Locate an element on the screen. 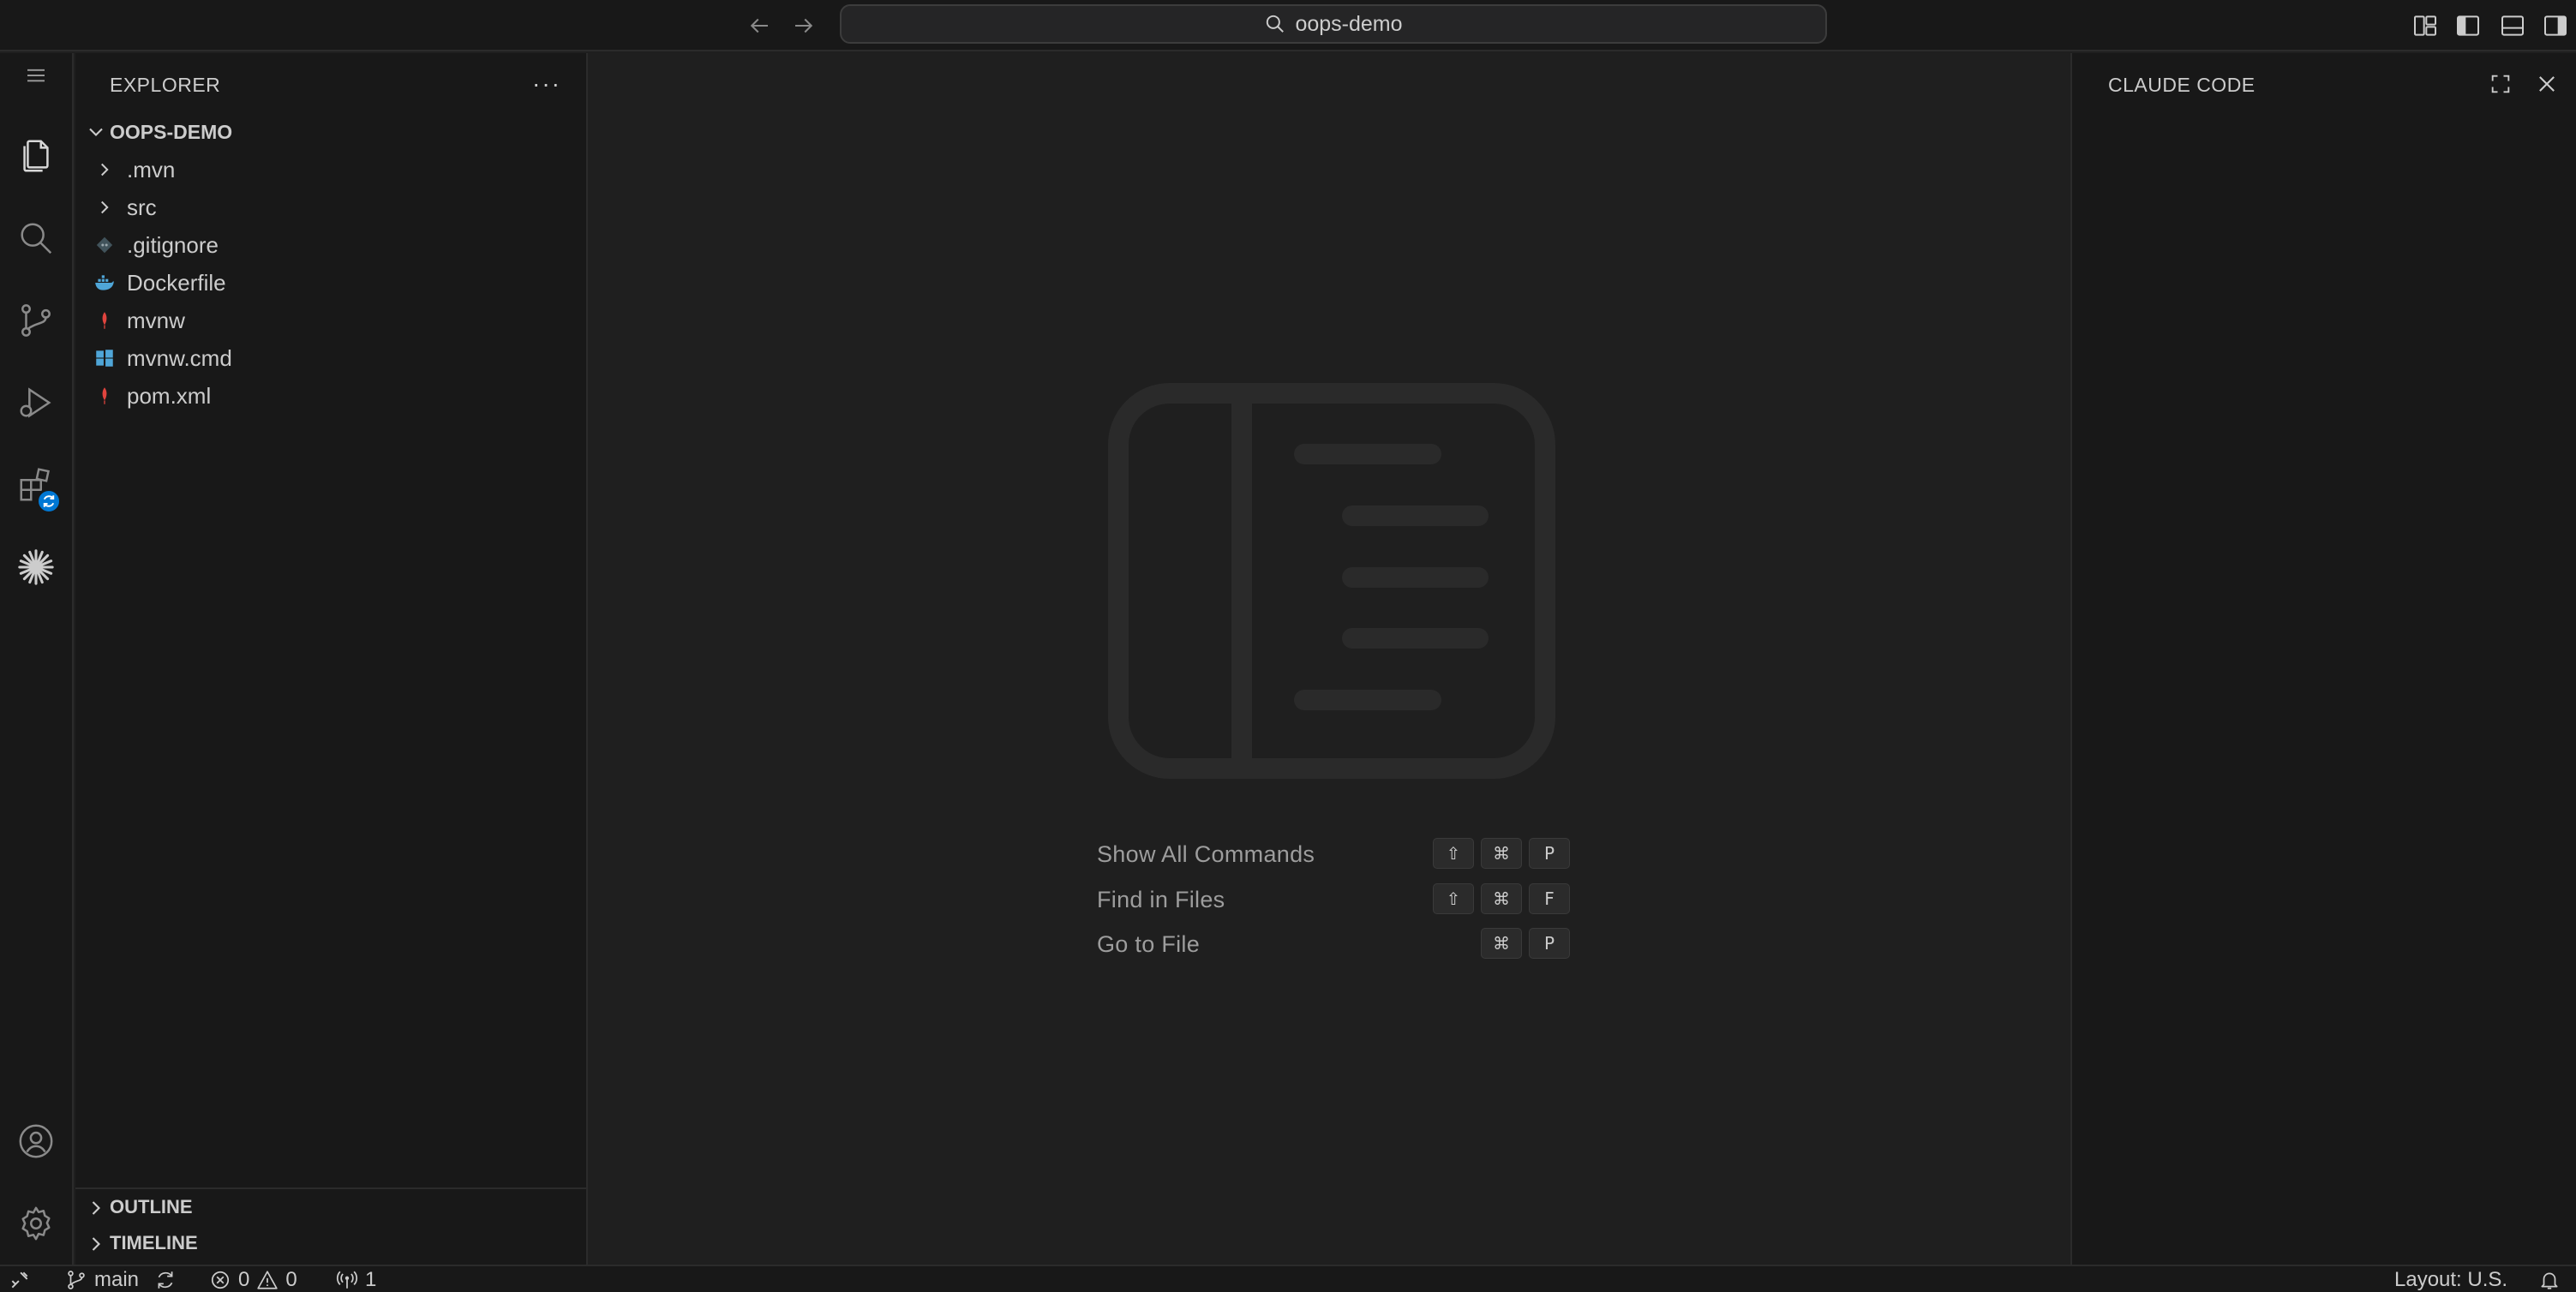 This screenshot has height=1292, width=2576. tree-item-label: mvnw is located at coordinates (156, 320).